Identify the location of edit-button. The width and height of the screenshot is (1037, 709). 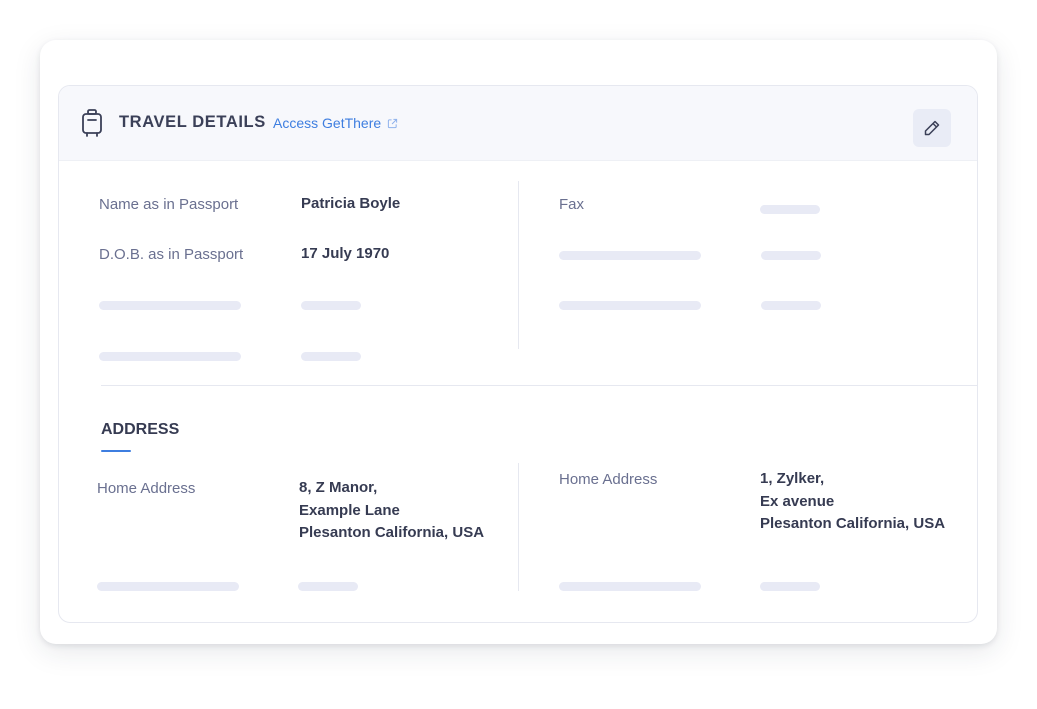
(932, 128).